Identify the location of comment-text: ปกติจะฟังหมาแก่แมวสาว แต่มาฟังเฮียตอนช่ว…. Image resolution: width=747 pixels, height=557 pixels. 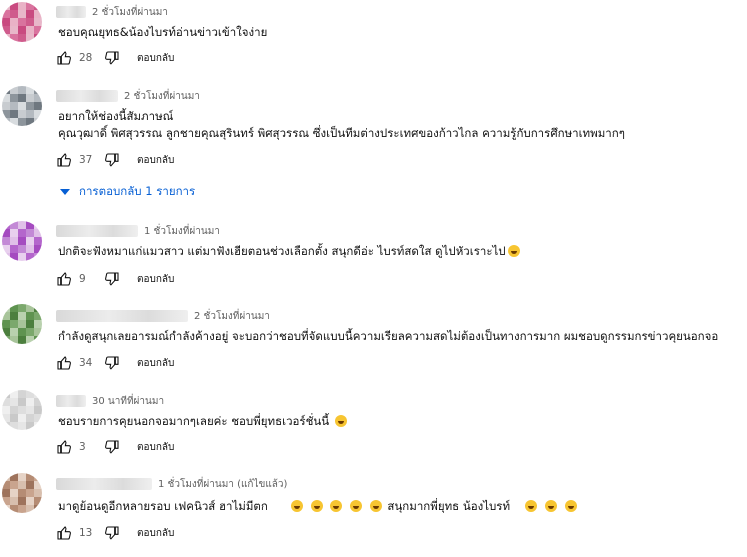
(290, 251).